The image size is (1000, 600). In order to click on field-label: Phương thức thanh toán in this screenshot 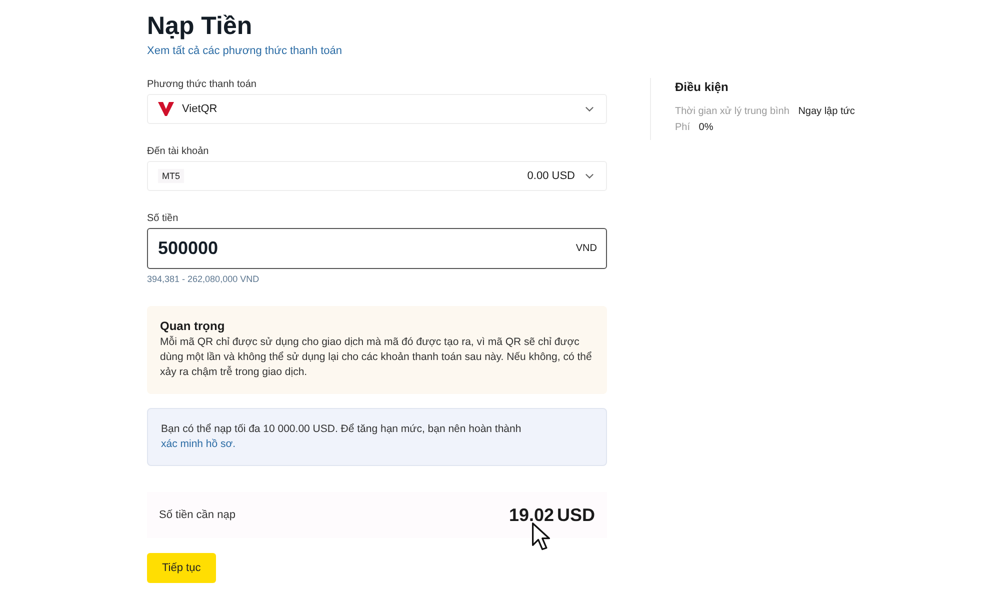, I will do `click(201, 84)`.